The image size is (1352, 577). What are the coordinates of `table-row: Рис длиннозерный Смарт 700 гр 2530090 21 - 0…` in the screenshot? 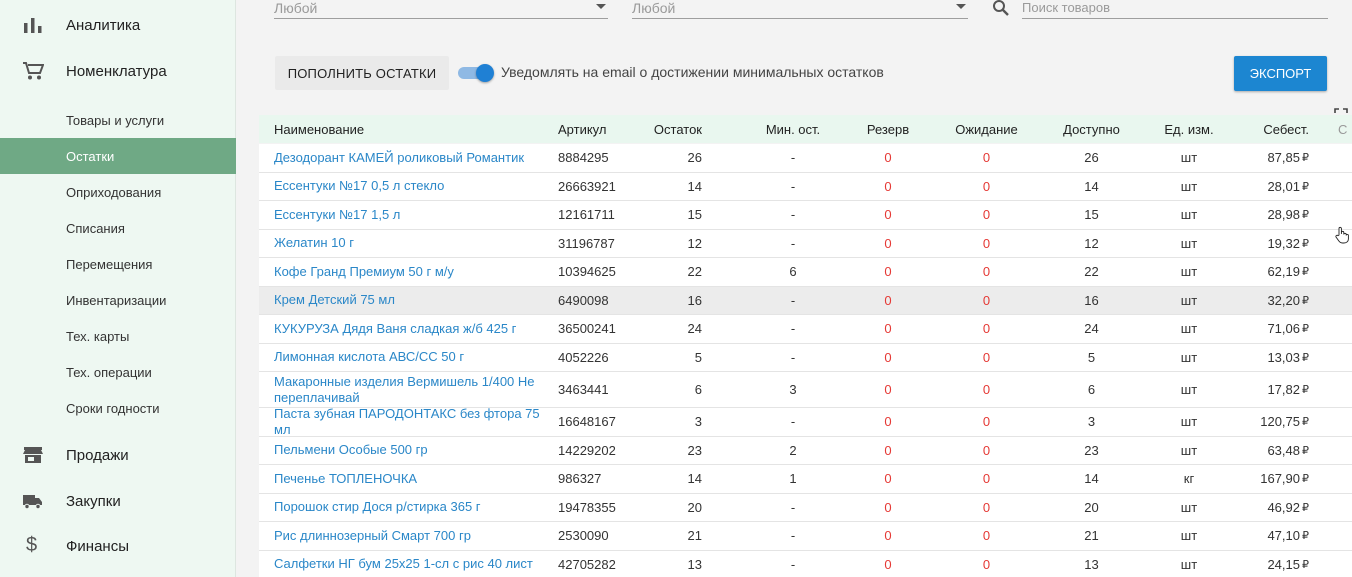 It's located at (805, 536).